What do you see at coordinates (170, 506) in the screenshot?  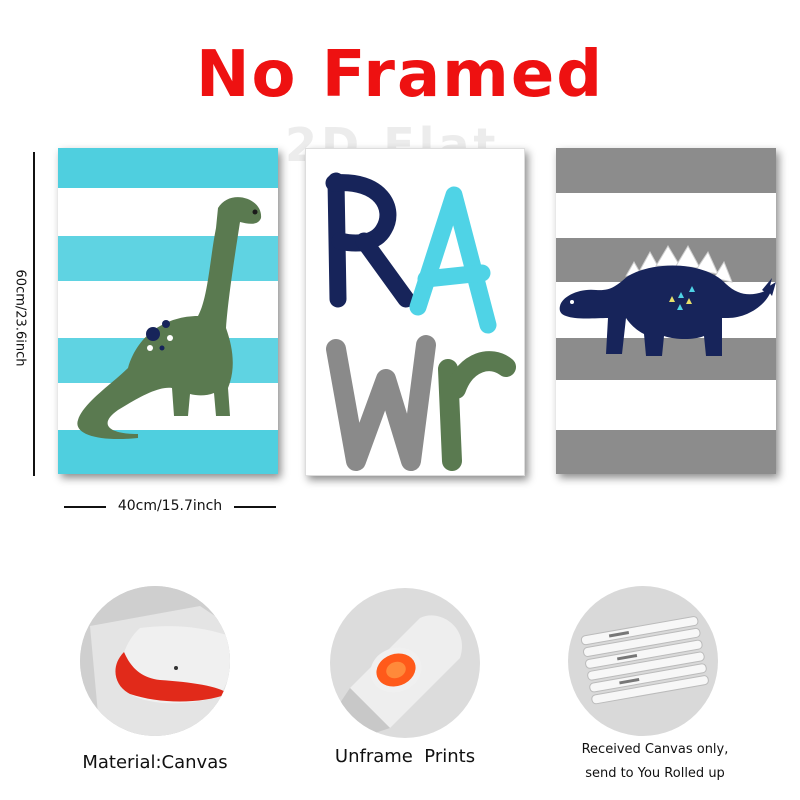 I see `width-dimension-label: 40cm/15.7inch` at bounding box center [170, 506].